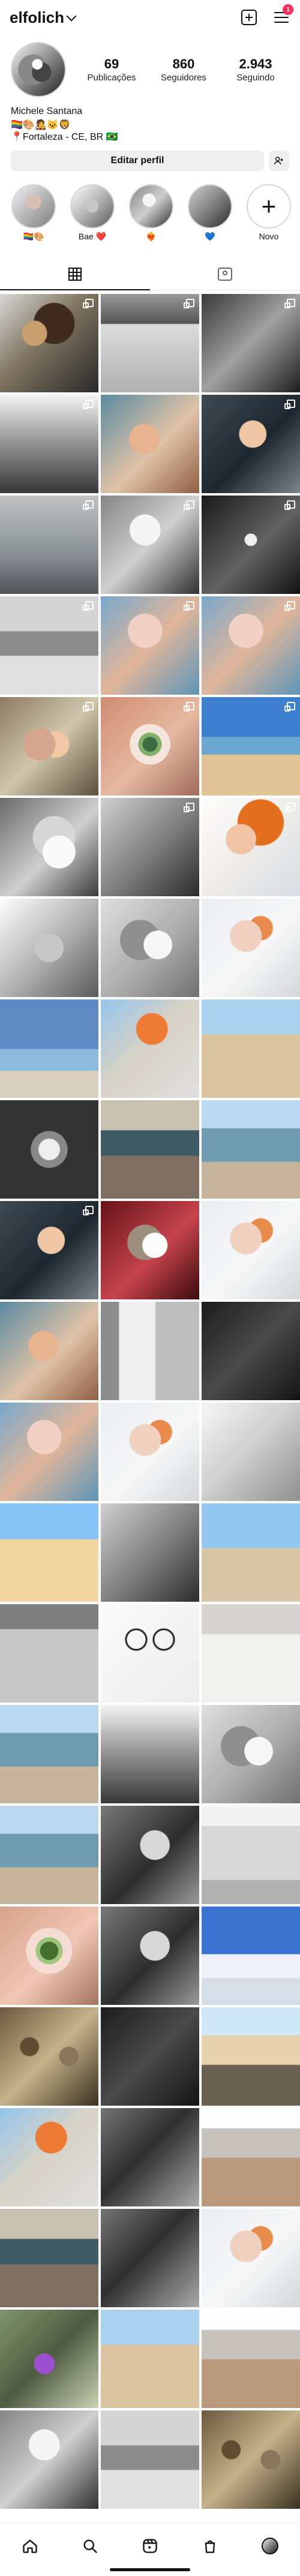 The image size is (300, 2576). Describe the element at coordinates (111, 78) in the screenshot. I see `posts-label: Publicações` at that location.